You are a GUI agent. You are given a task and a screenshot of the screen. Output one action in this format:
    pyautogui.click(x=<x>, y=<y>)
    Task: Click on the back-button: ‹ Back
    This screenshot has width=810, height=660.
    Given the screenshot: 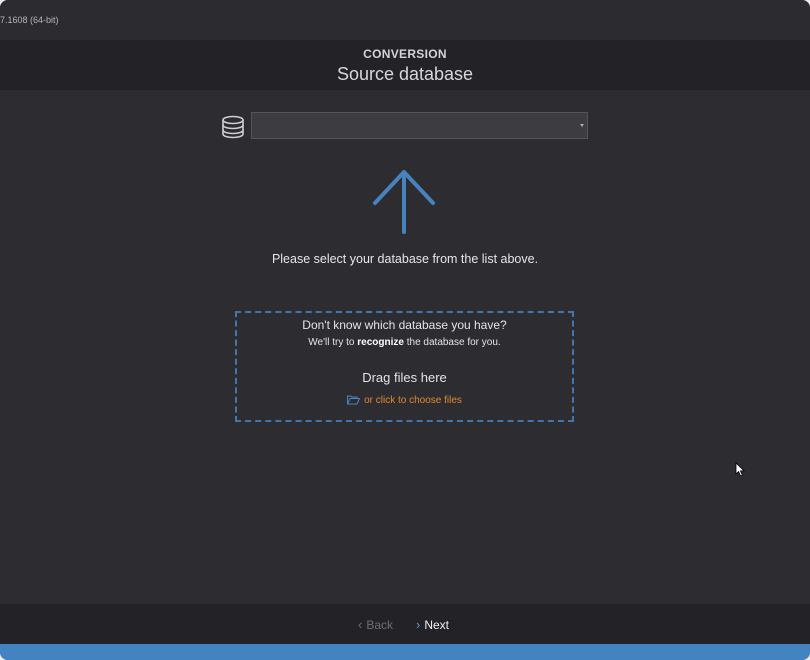 What is the action you would take?
    pyautogui.click(x=375, y=624)
    